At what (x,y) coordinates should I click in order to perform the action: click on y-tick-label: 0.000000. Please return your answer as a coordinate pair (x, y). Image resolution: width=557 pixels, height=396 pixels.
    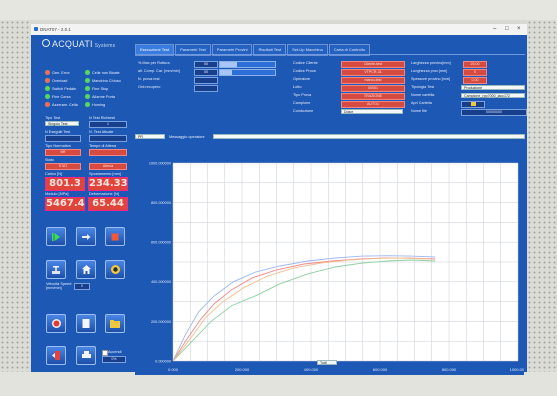
    Looking at the image, I should click on (163, 361).